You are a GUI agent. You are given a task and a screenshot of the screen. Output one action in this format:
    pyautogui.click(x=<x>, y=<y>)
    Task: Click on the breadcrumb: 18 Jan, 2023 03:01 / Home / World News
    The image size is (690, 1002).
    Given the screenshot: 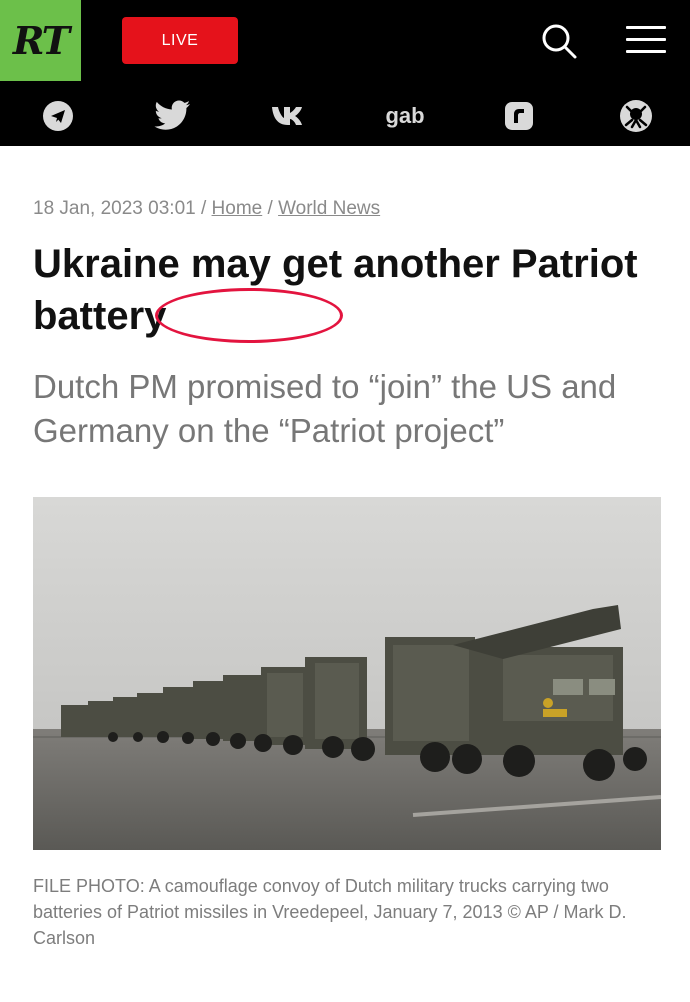 What is the action you would take?
    pyautogui.click(x=206, y=209)
    